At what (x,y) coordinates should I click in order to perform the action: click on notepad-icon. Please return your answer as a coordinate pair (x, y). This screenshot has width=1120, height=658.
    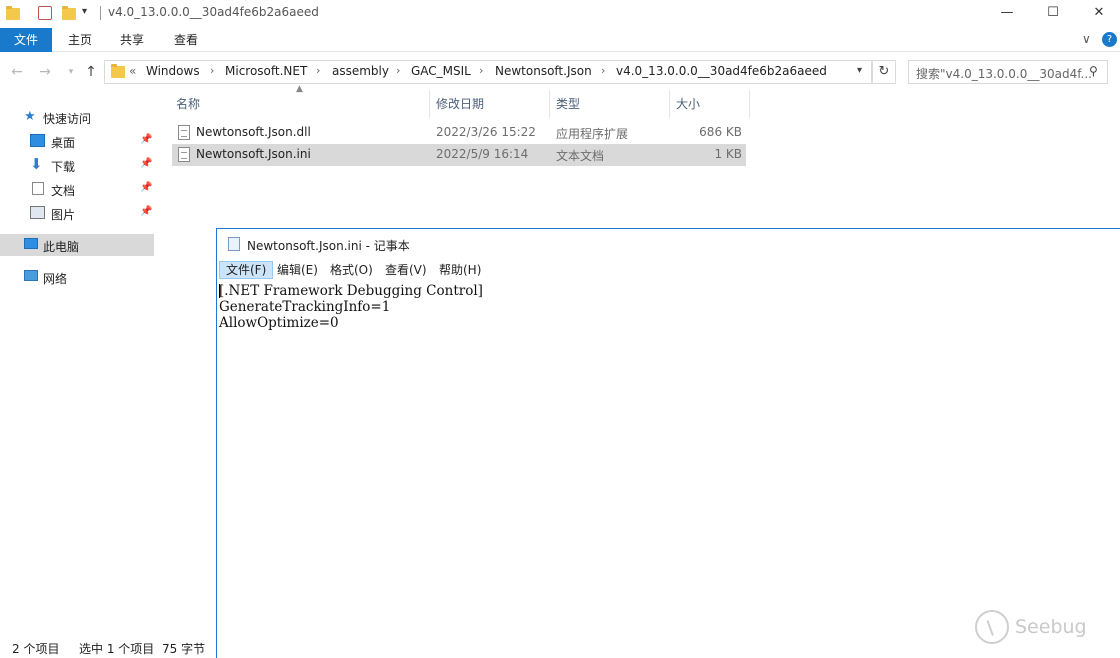
    Looking at the image, I should click on (234, 244).